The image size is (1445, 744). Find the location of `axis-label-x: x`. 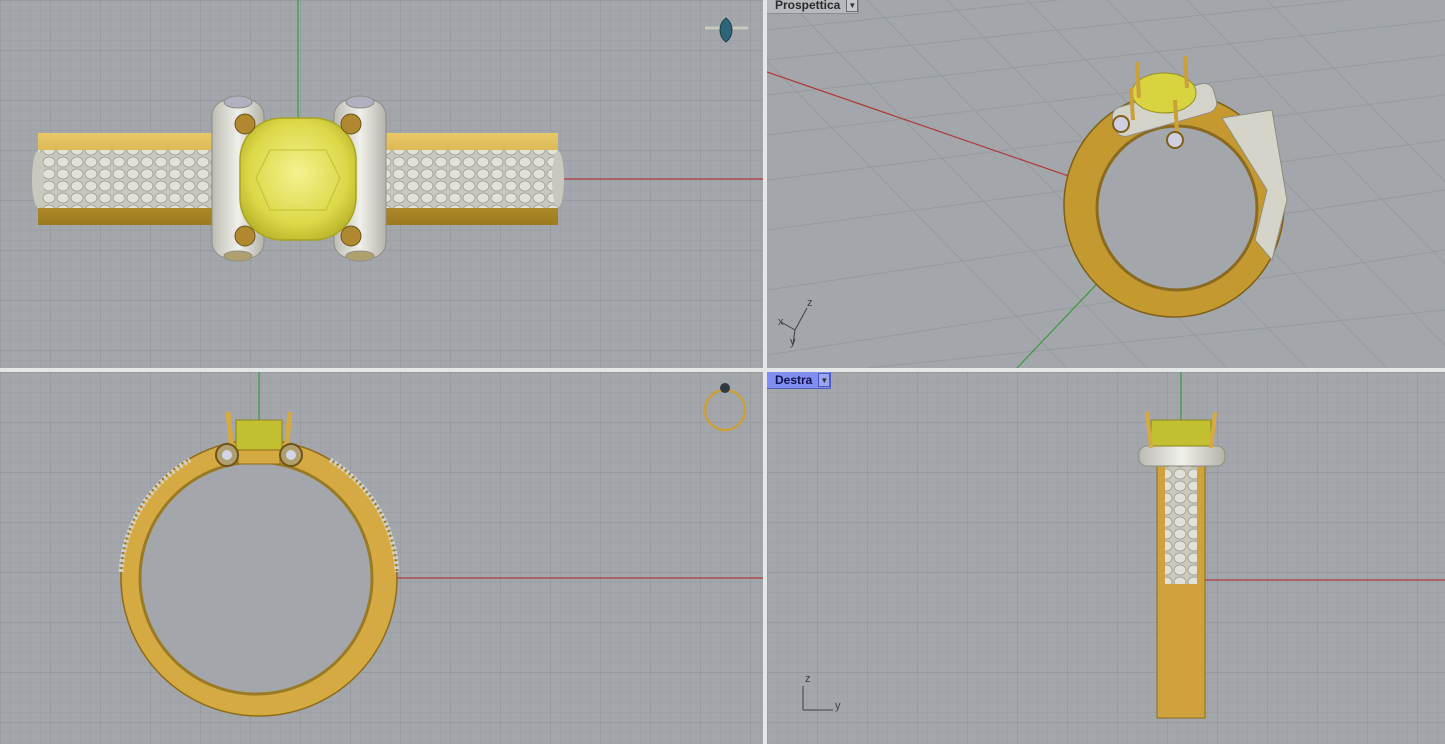

axis-label-x: x is located at coordinates (781, 322).